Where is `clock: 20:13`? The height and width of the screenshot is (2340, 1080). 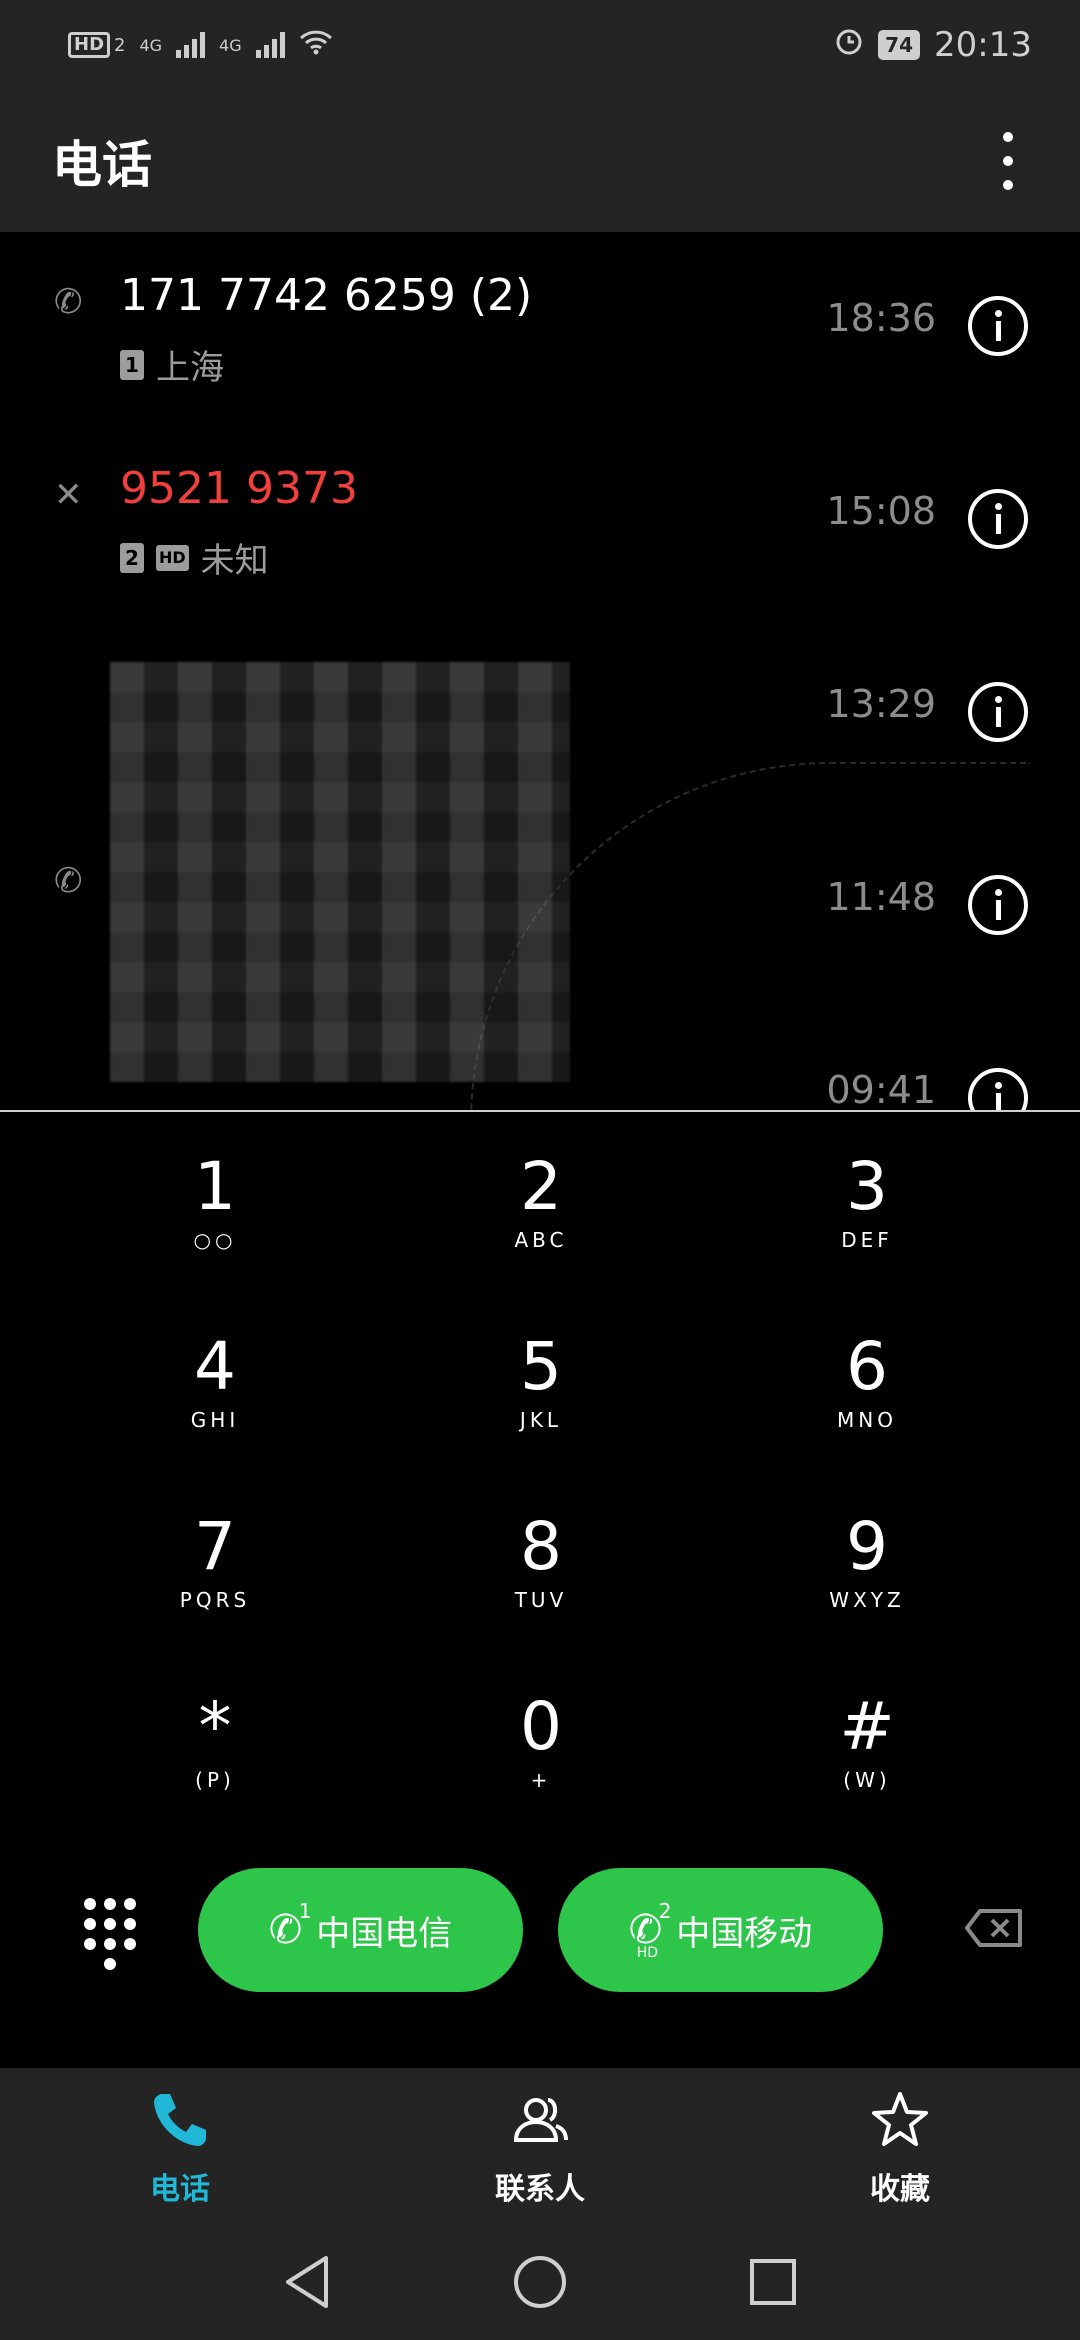
clock: 20:13 is located at coordinates (983, 45).